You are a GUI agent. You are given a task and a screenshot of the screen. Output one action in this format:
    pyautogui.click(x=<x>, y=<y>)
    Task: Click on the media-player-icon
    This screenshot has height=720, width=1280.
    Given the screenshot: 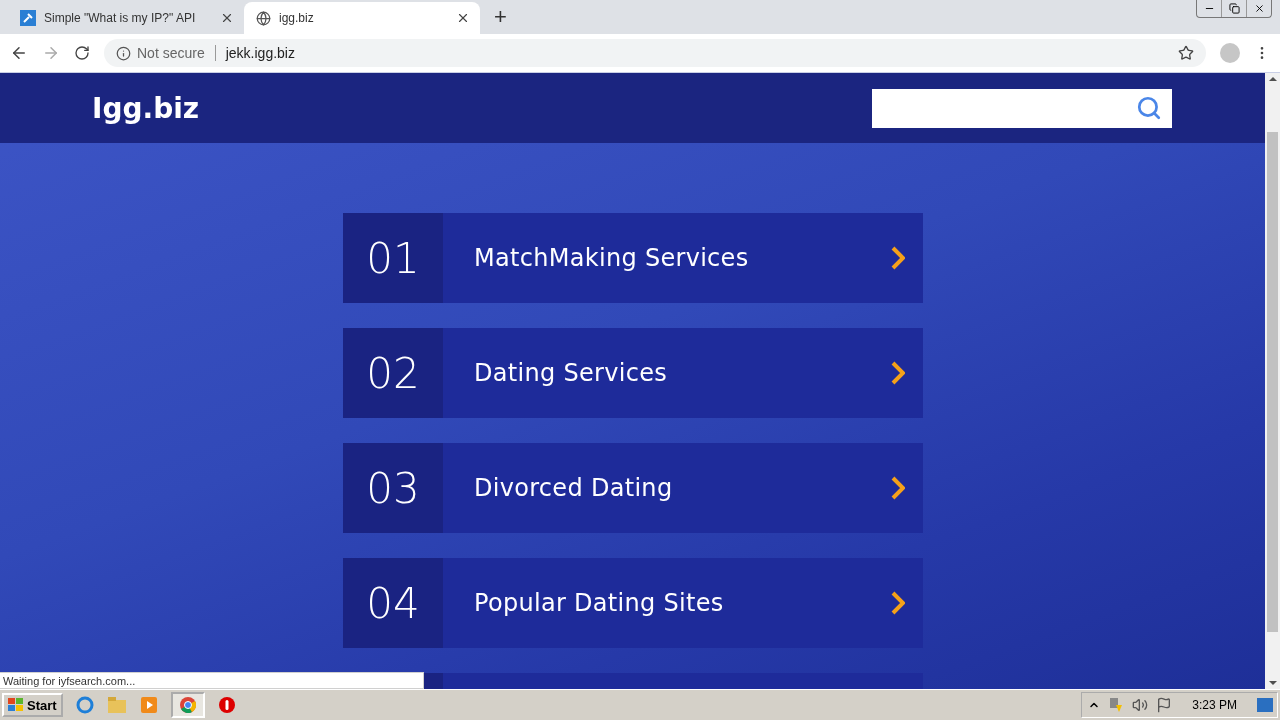 What is the action you would take?
    pyautogui.click(x=148, y=705)
    